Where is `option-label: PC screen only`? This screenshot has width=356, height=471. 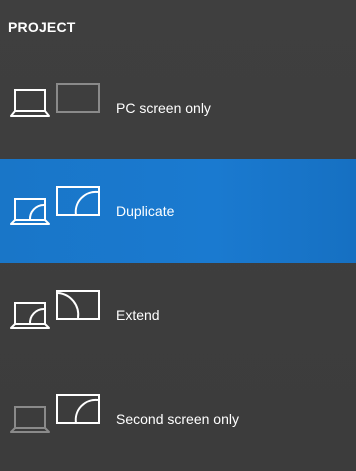 option-label: PC screen only is located at coordinates (163, 108).